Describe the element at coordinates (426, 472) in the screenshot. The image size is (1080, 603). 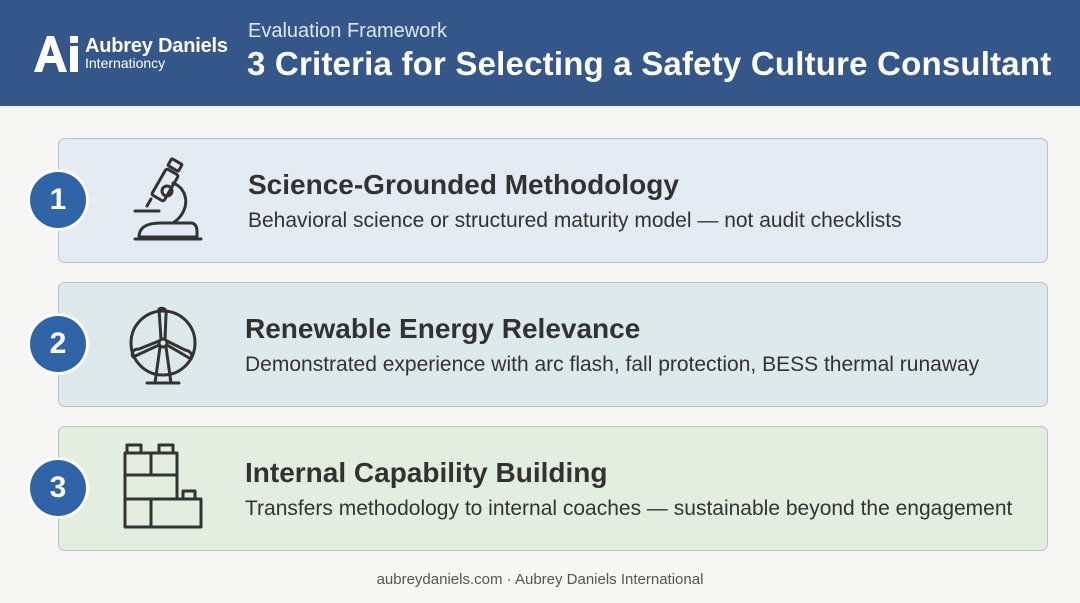
I see `criterion-title: Internal Capability Building` at that location.